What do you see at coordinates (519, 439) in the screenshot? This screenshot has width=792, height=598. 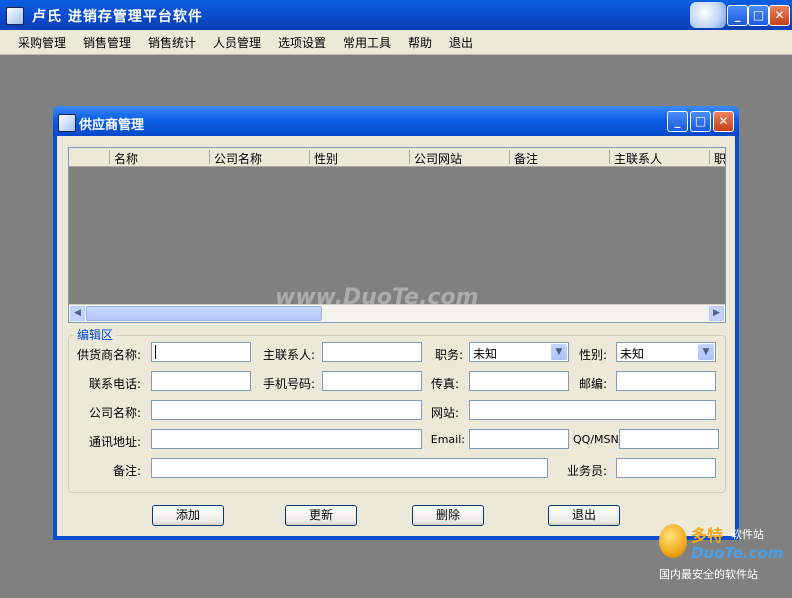 I see `email-input` at bounding box center [519, 439].